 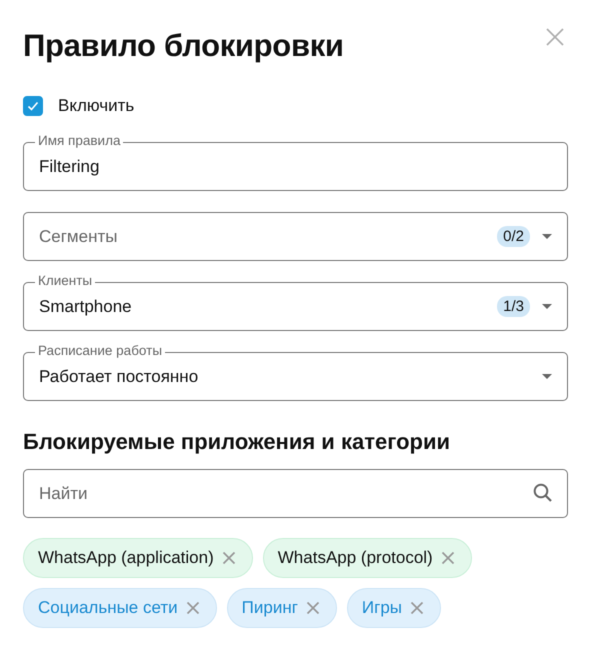 I want to click on section-title: Блокируемые приложения и категории, so click(x=237, y=442).